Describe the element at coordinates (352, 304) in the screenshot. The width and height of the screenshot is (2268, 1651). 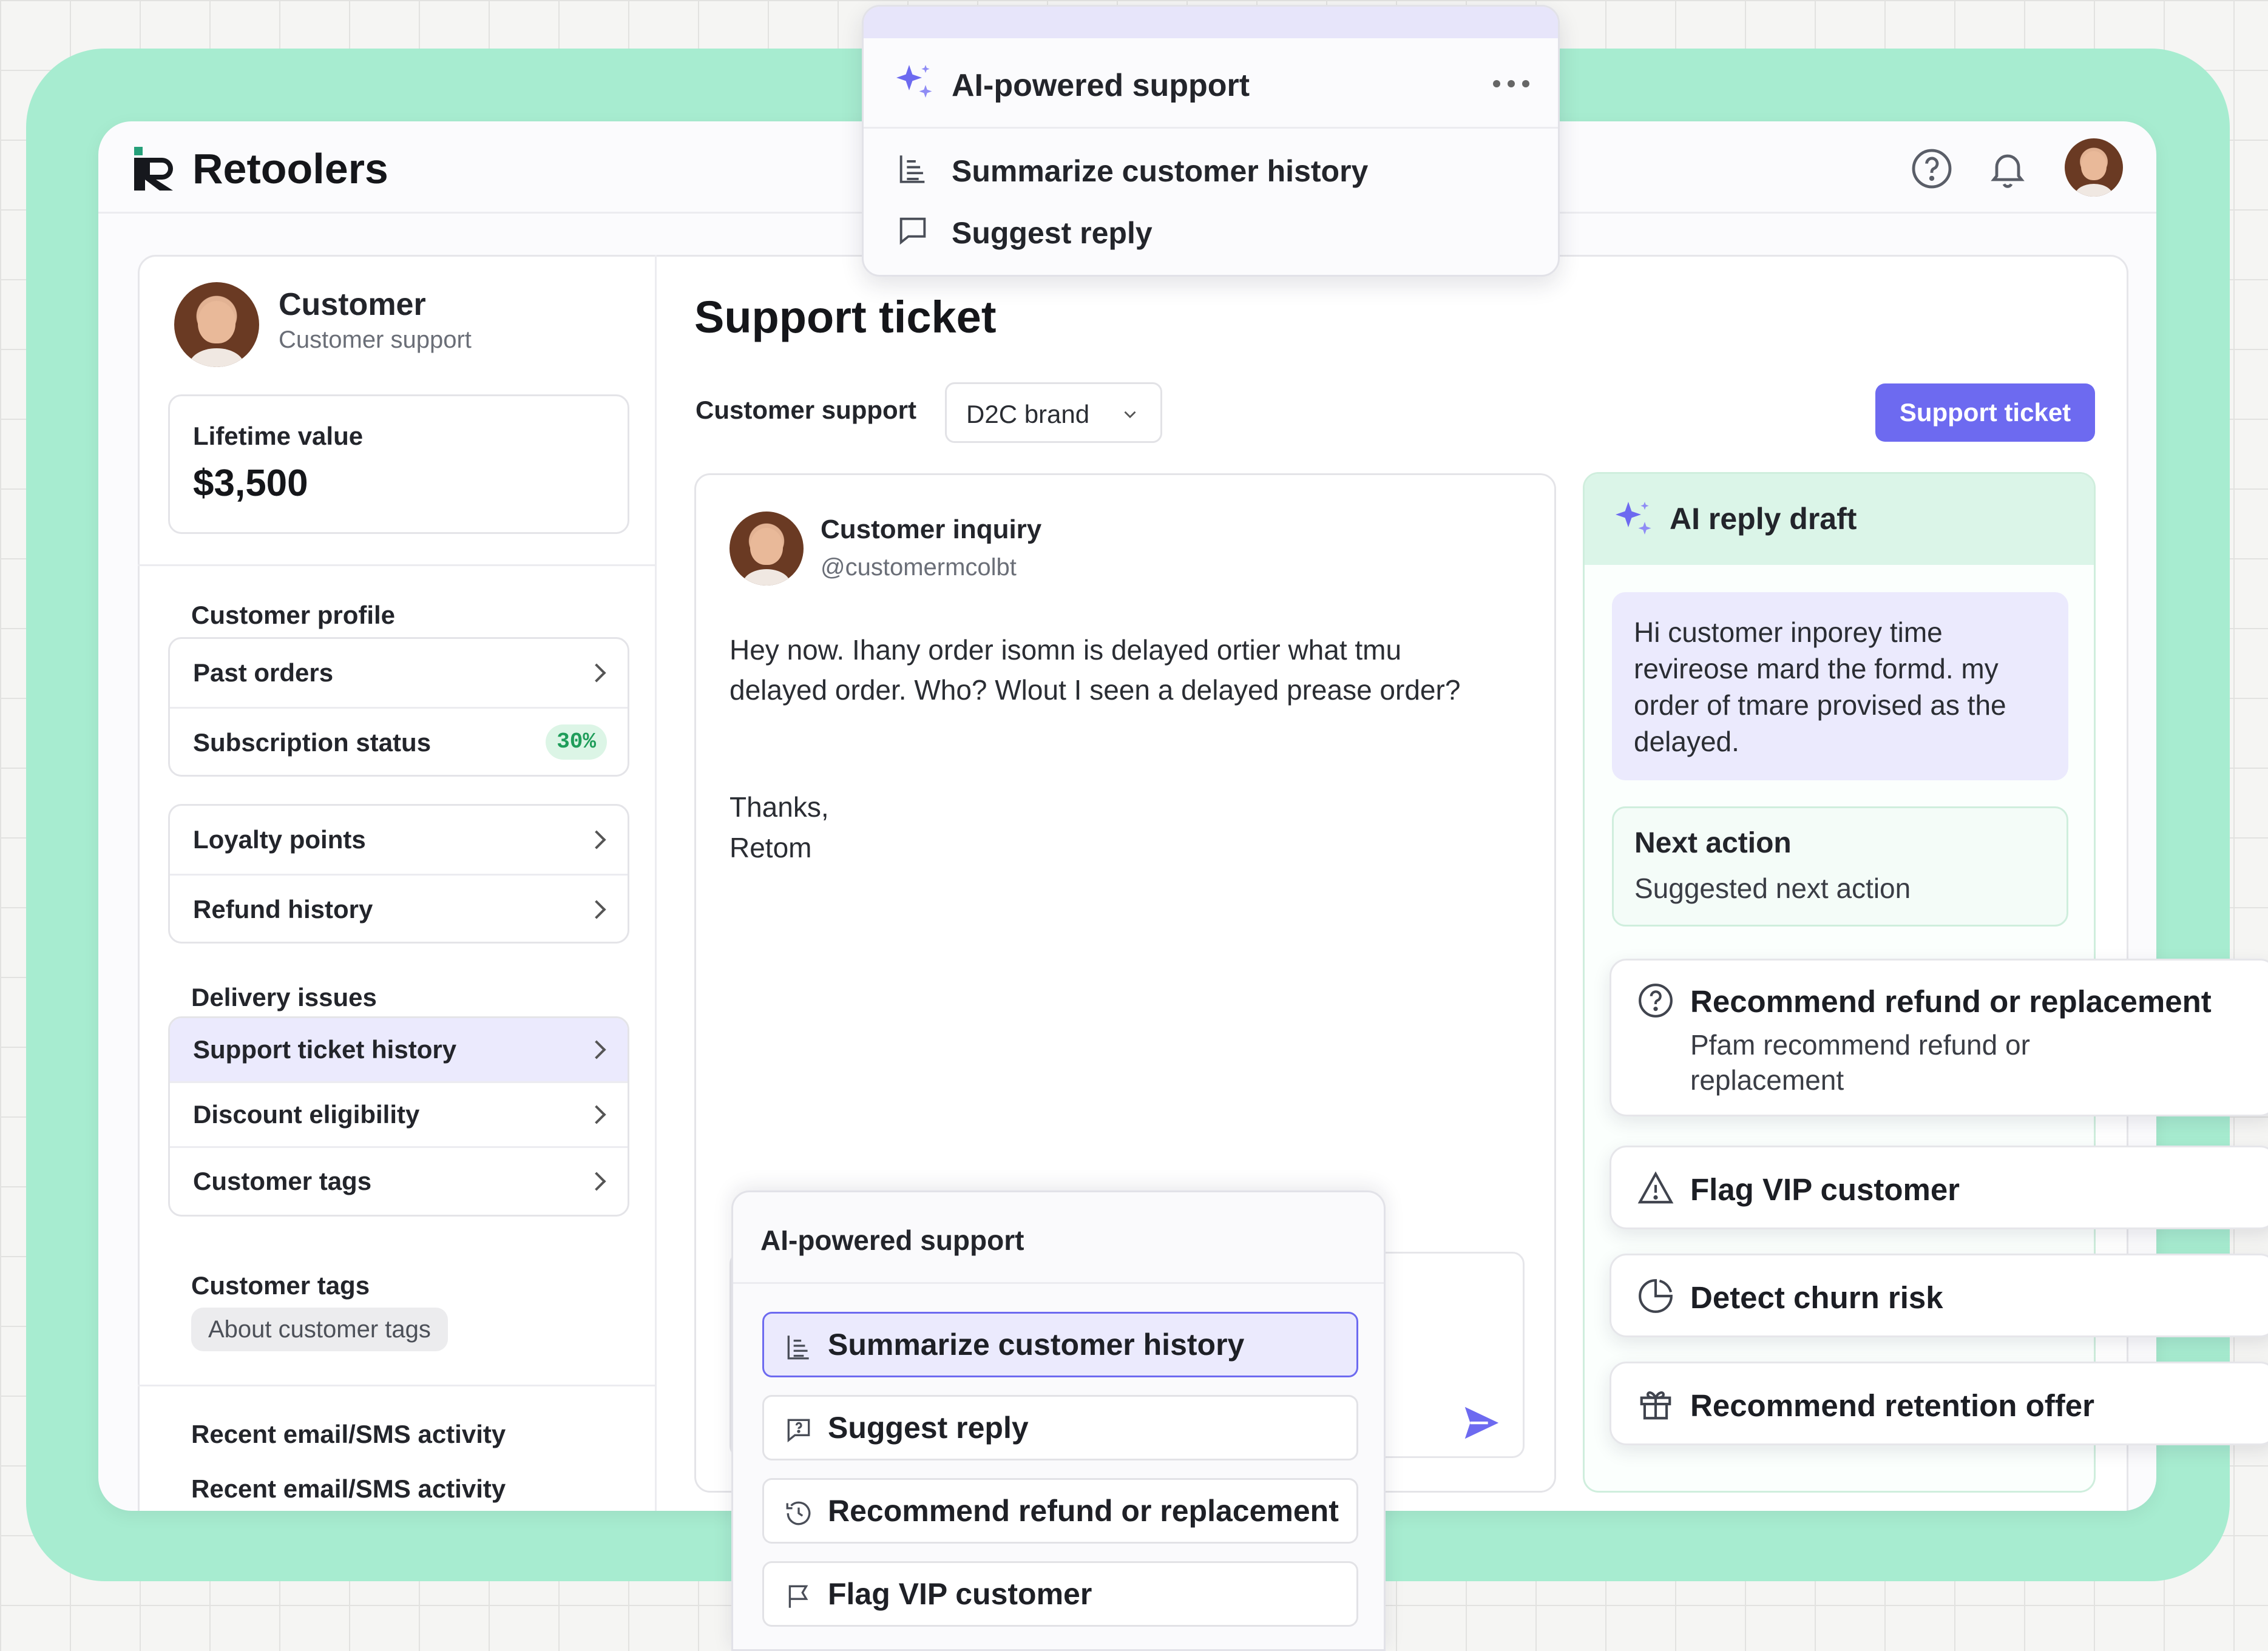
I see `customer-name: Customer` at that location.